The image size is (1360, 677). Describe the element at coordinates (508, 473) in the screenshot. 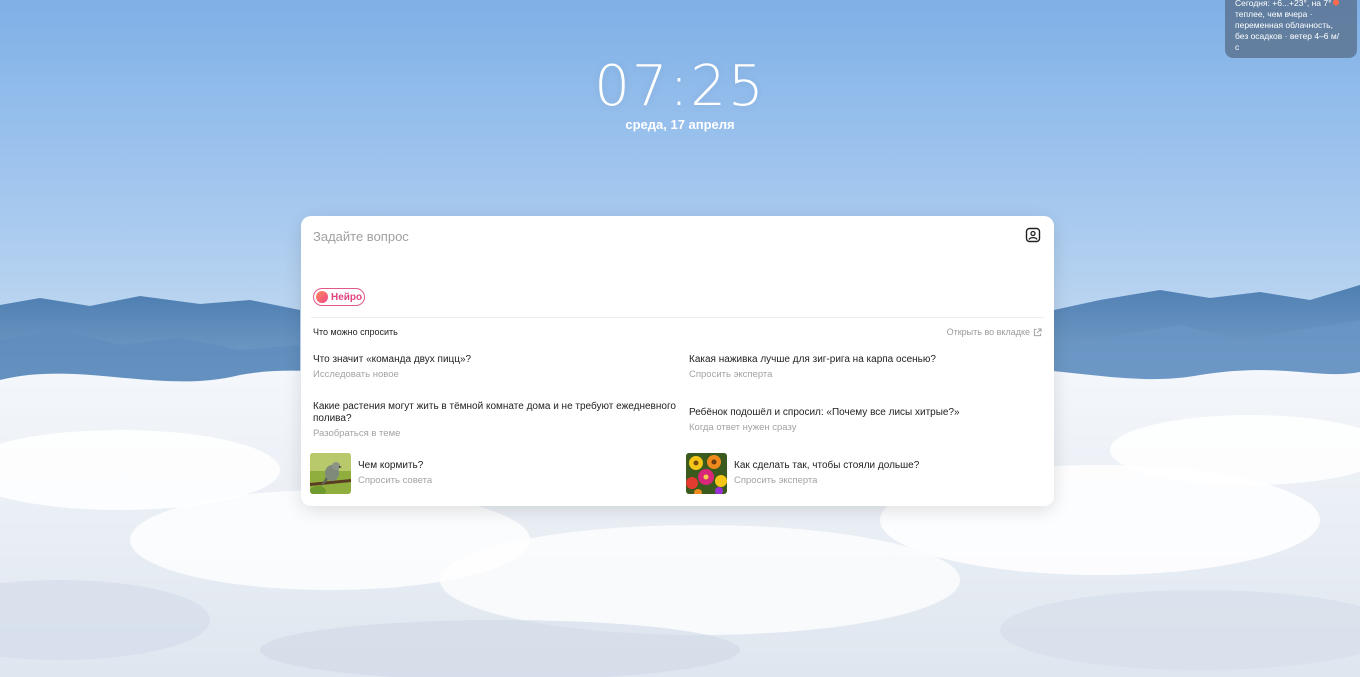

I see `suggestion-item: Чем кормить? Спросить совета` at that location.